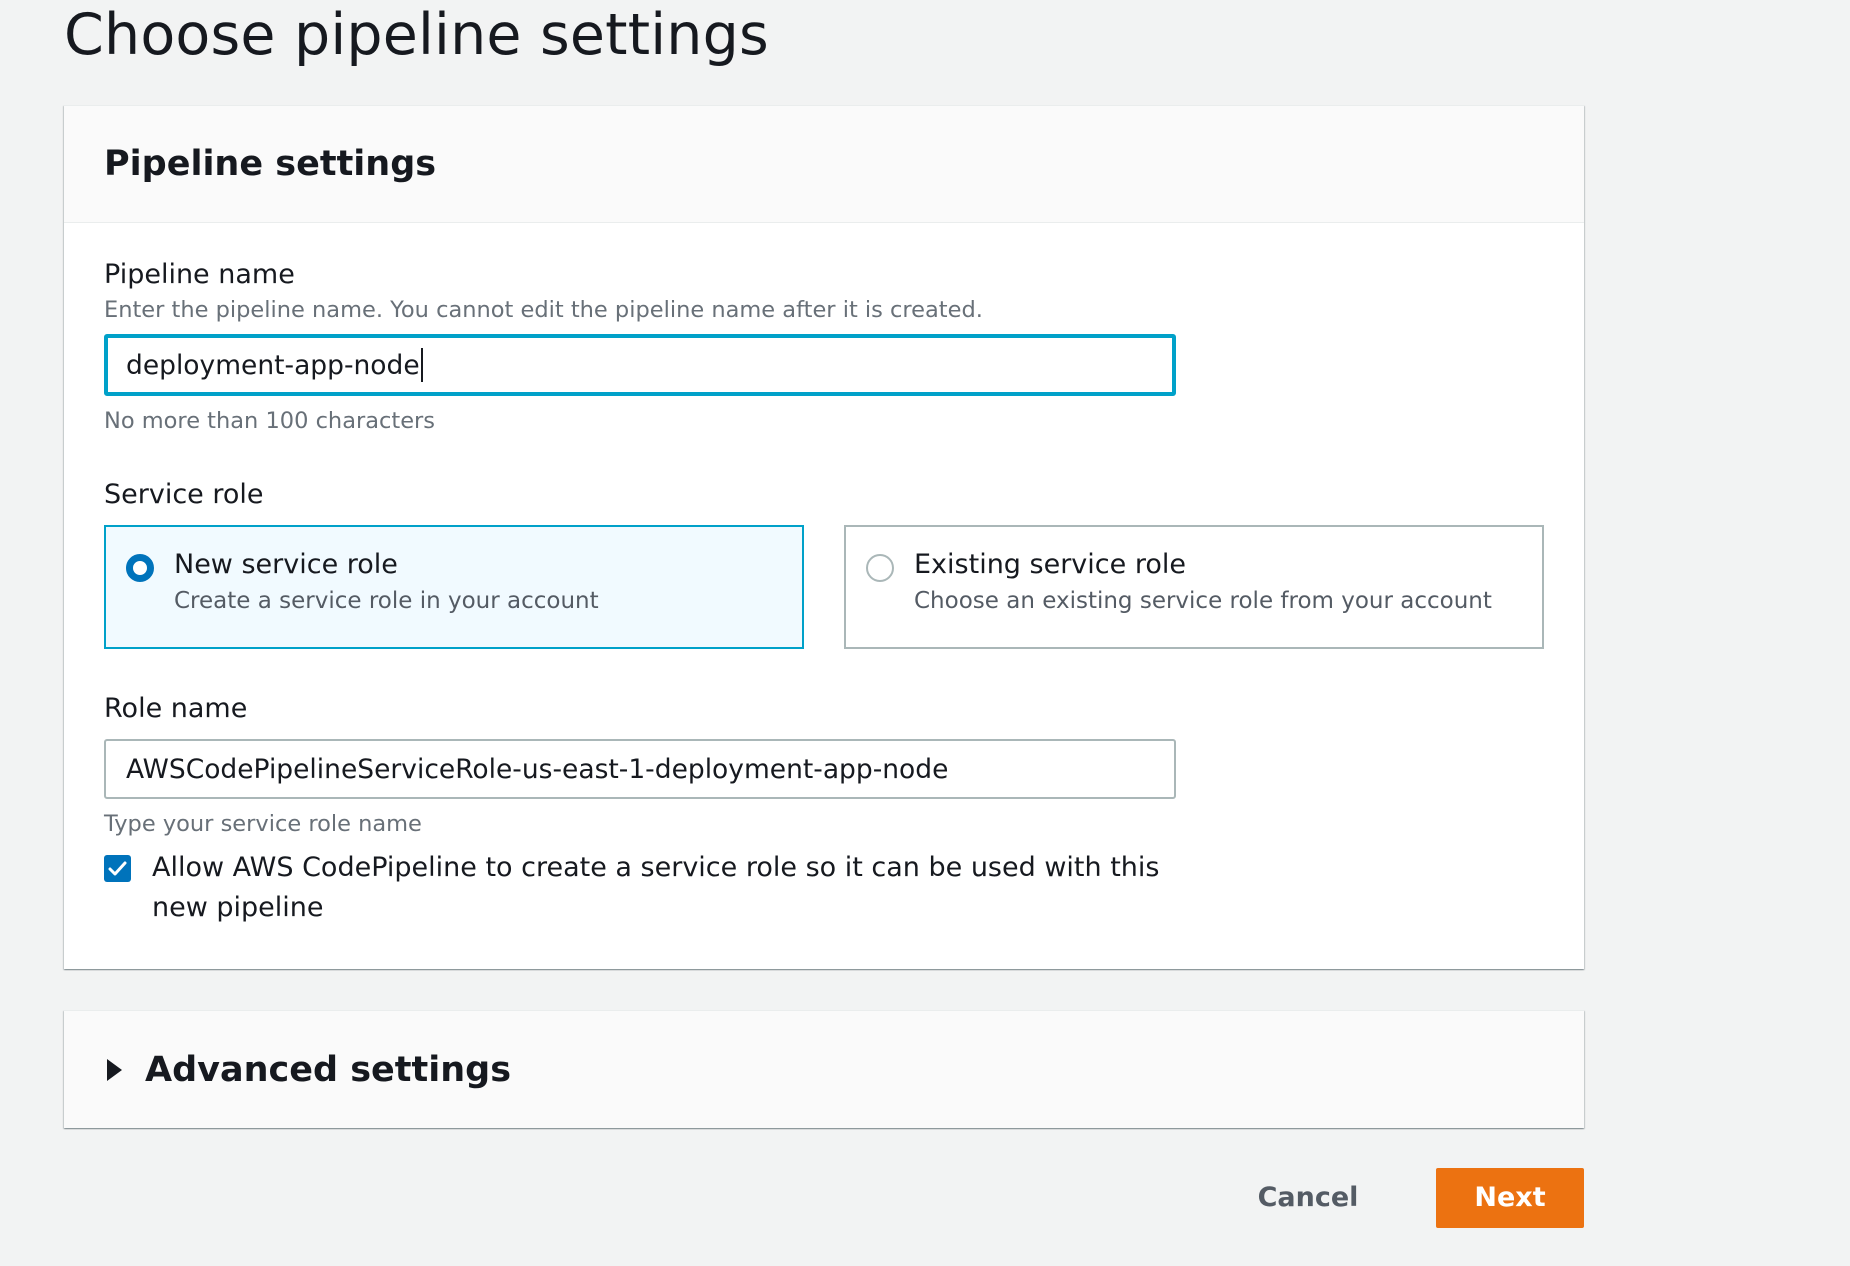 The height and width of the screenshot is (1266, 1850). I want to click on text-caret, so click(421, 365).